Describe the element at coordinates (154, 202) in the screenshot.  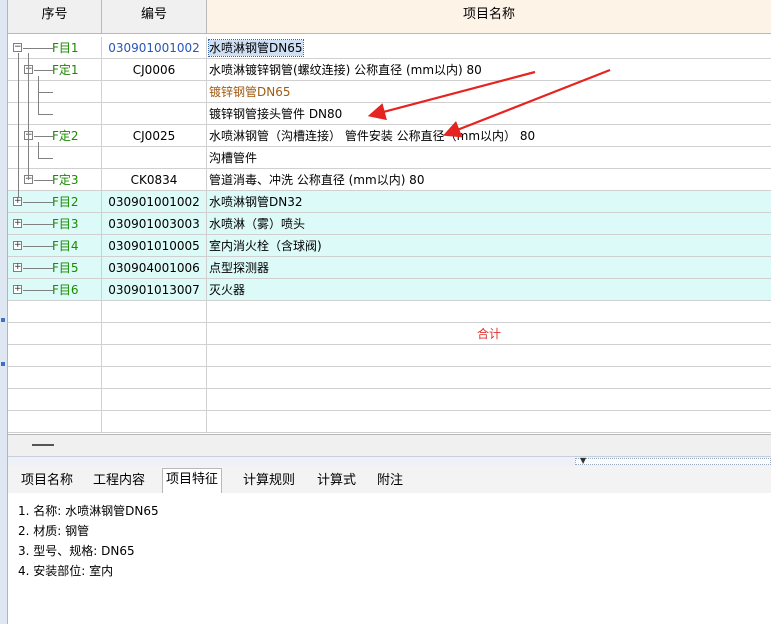
I see `code-cell: 030901001002` at that location.